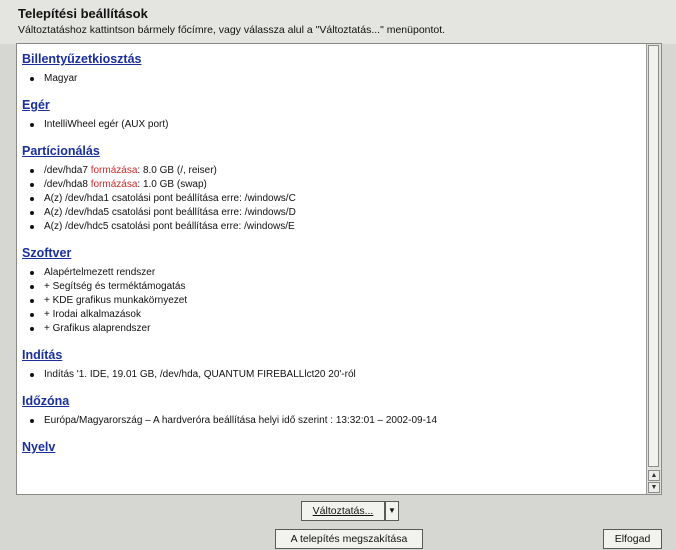 The width and height of the screenshot is (676, 550). I want to click on device-text: /dev/hda8, so click(67, 184).